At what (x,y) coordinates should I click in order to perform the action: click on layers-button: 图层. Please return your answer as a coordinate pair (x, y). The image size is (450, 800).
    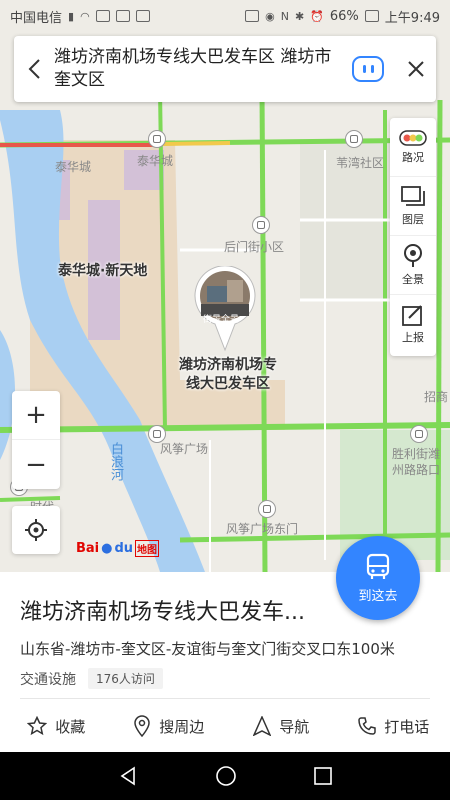
    Looking at the image, I should click on (413, 206).